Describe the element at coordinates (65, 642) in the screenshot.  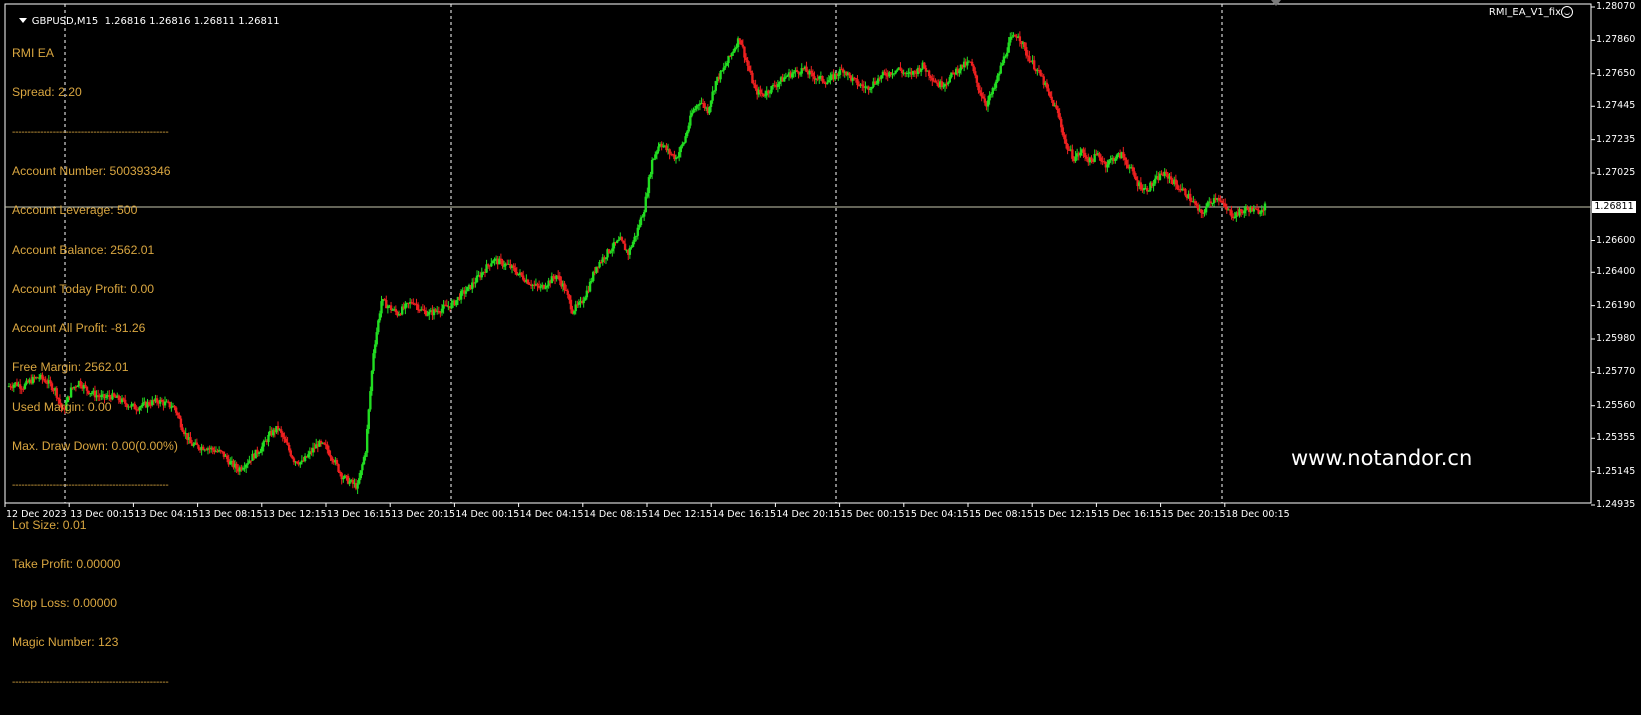
I see `magic-number-line: Magic Number: 123` at that location.